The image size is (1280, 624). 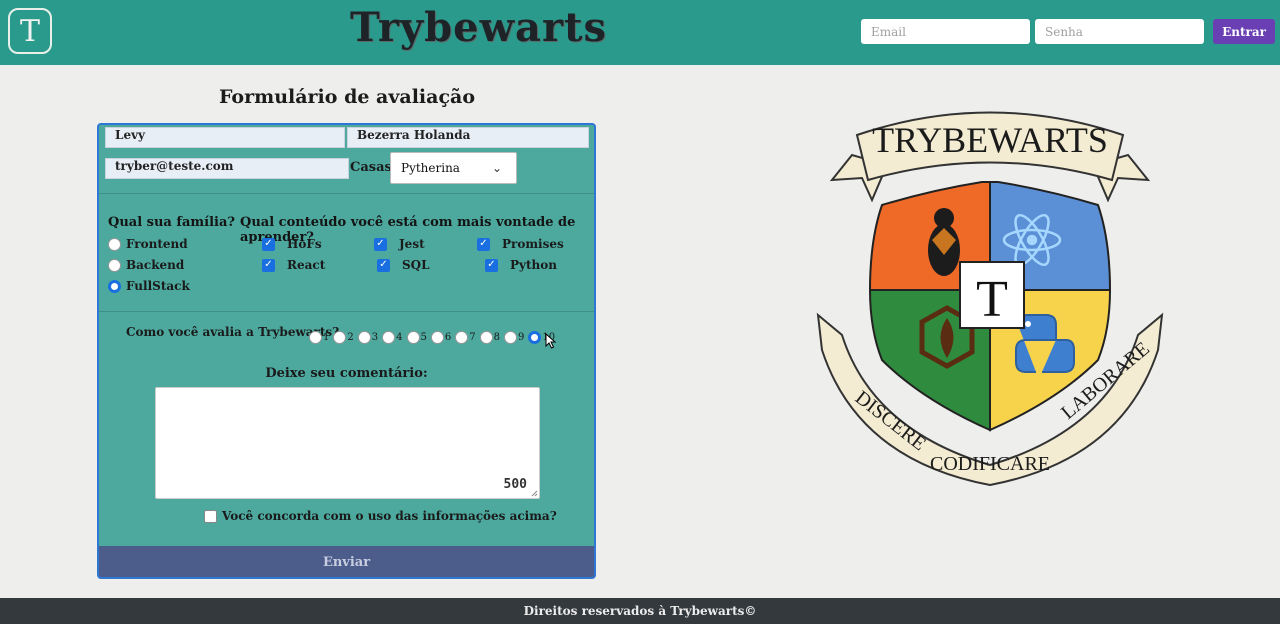 What do you see at coordinates (990, 464) in the screenshot?
I see `motto-bottom: CODIFICARE` at bounding box center [990, 464].